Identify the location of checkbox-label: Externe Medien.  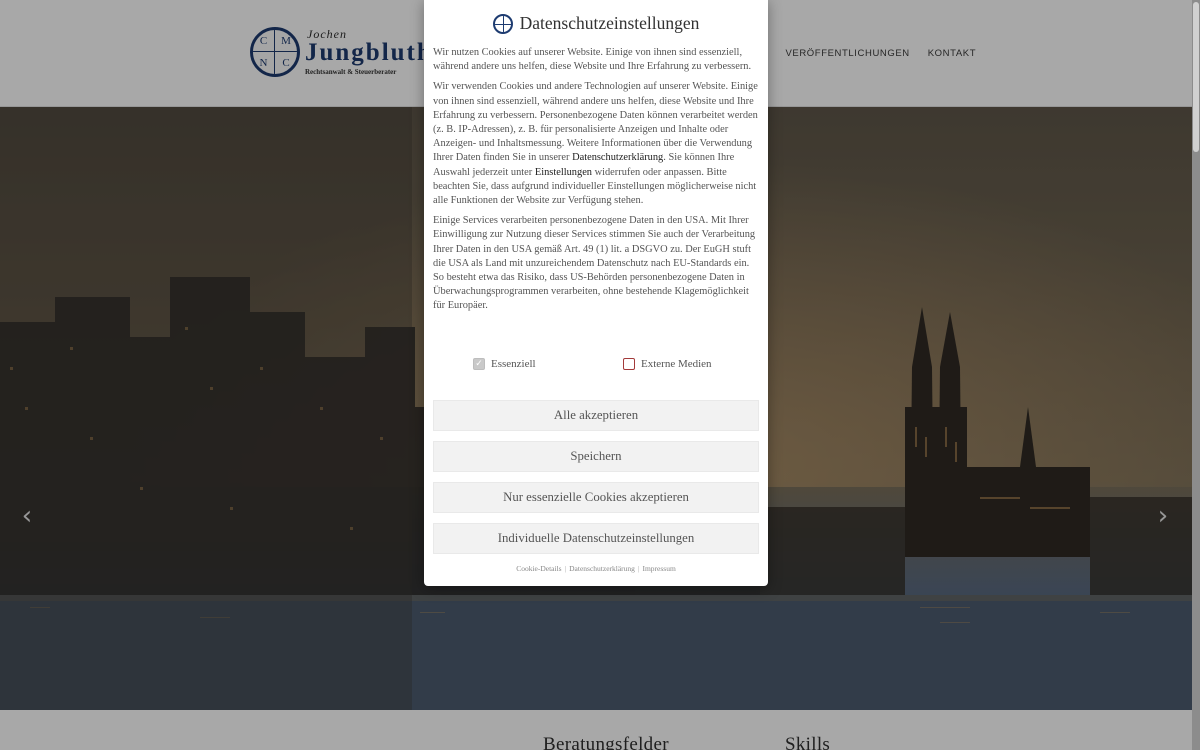
(676, 364).